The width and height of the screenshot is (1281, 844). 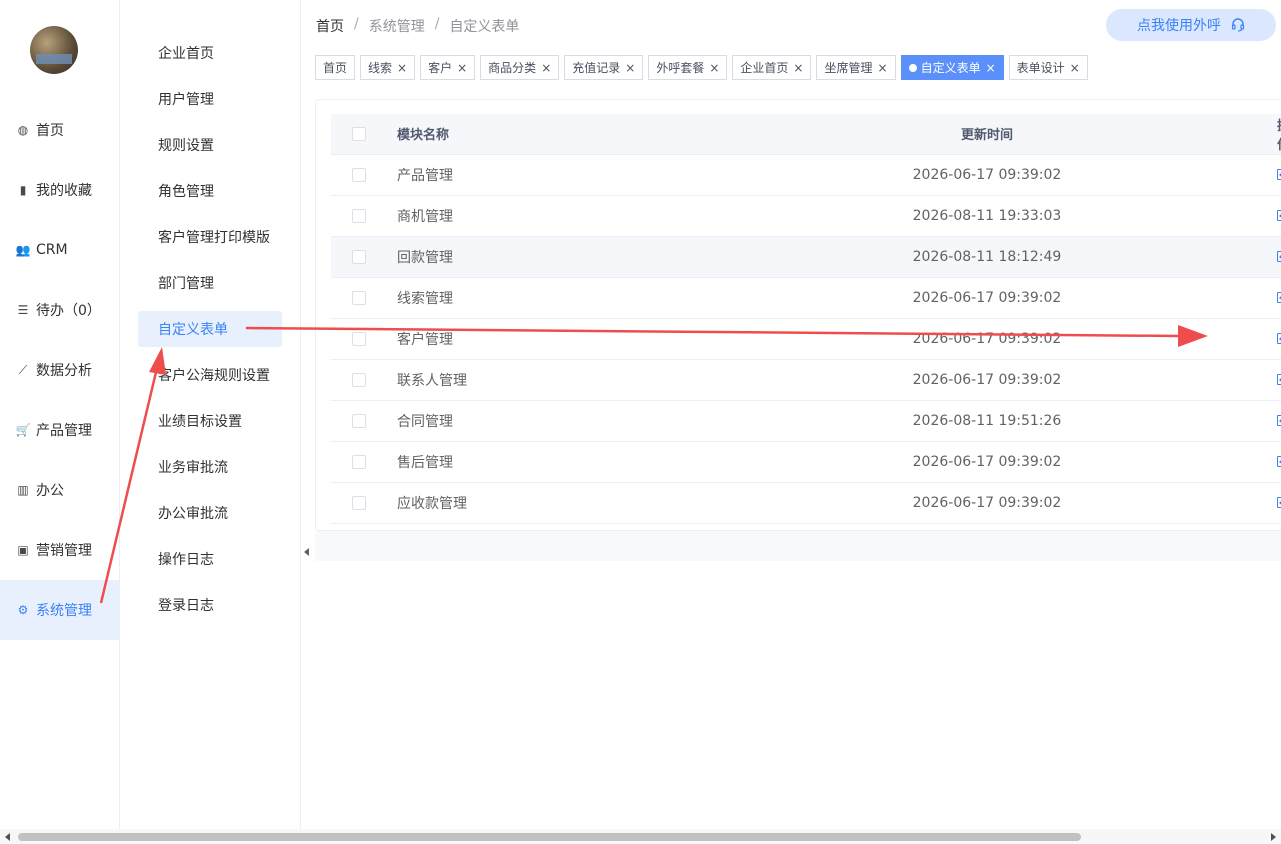 I want to click on tab-tag: 坐席管理 ×, so click(x=856, y=67).